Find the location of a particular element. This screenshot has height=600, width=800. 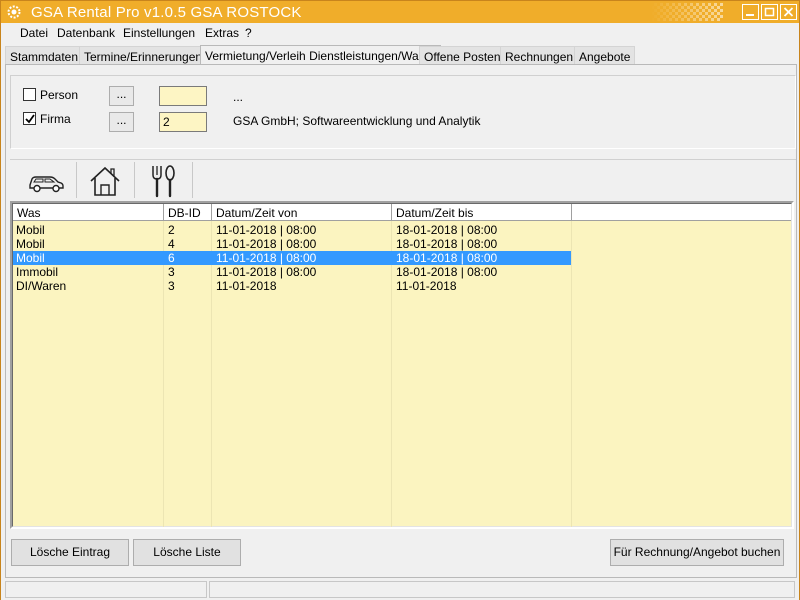

firma-checkbox is located at coordinates (29, 118).